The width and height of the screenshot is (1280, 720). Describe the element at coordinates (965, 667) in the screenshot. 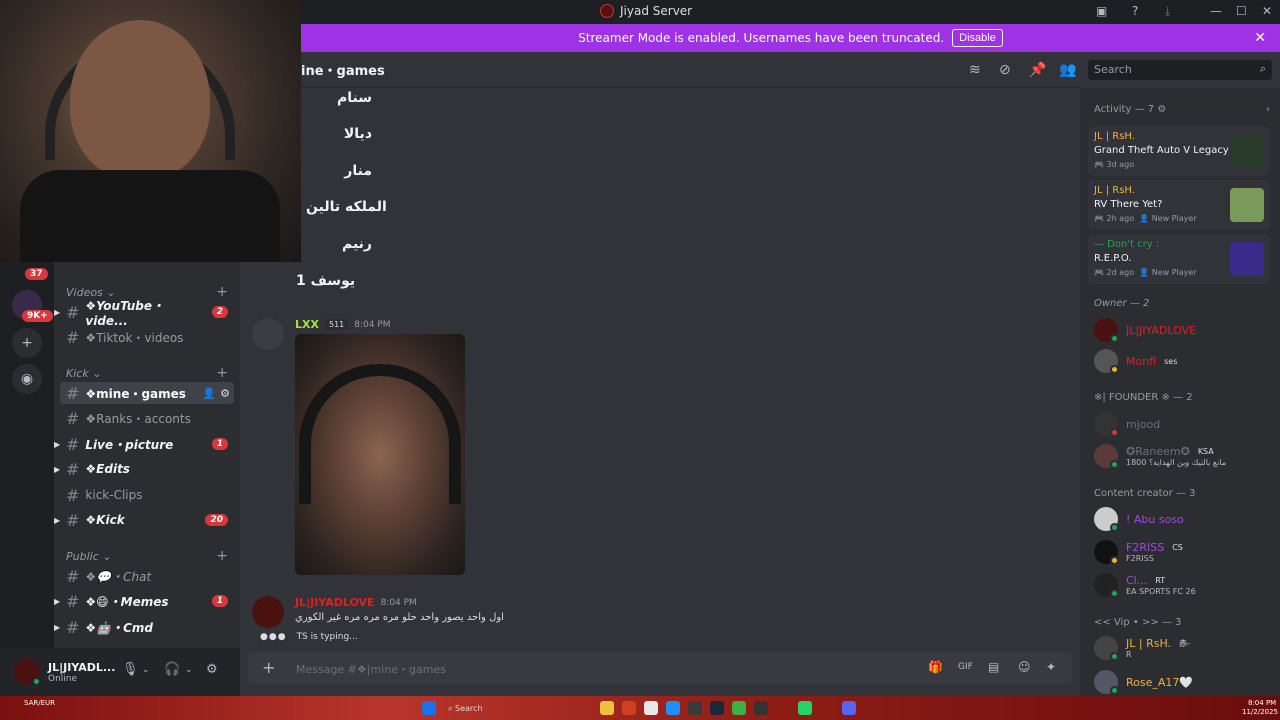

I see `gif-icon: GIF` at that location.